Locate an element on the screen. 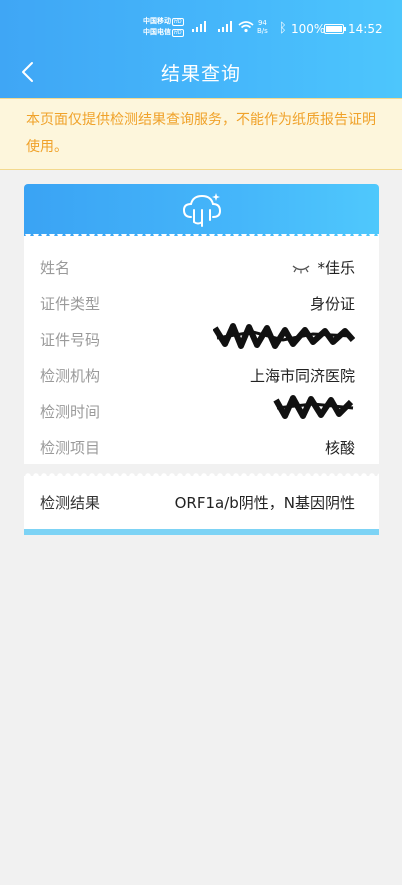 The width and height of the screenshot is (402, 885). detail-value: 身份证 is located at coordinates (332, 304).